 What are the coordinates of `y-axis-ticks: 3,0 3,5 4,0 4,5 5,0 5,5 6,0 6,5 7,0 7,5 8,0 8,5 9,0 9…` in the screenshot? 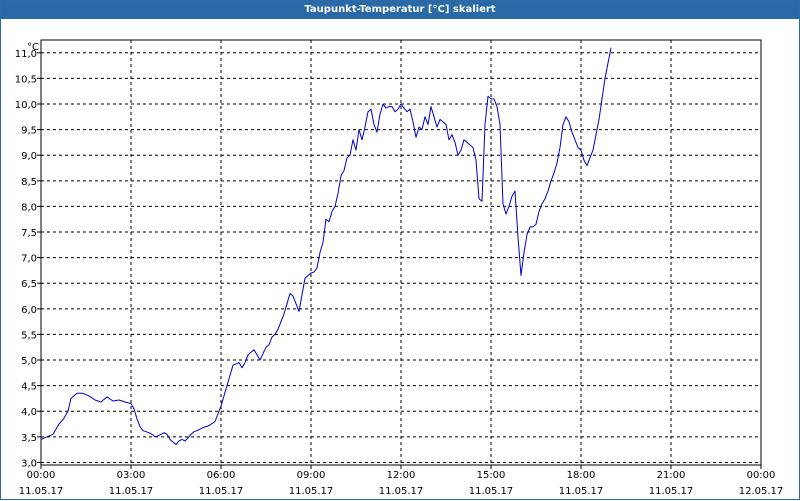 It's located at (28, 259).